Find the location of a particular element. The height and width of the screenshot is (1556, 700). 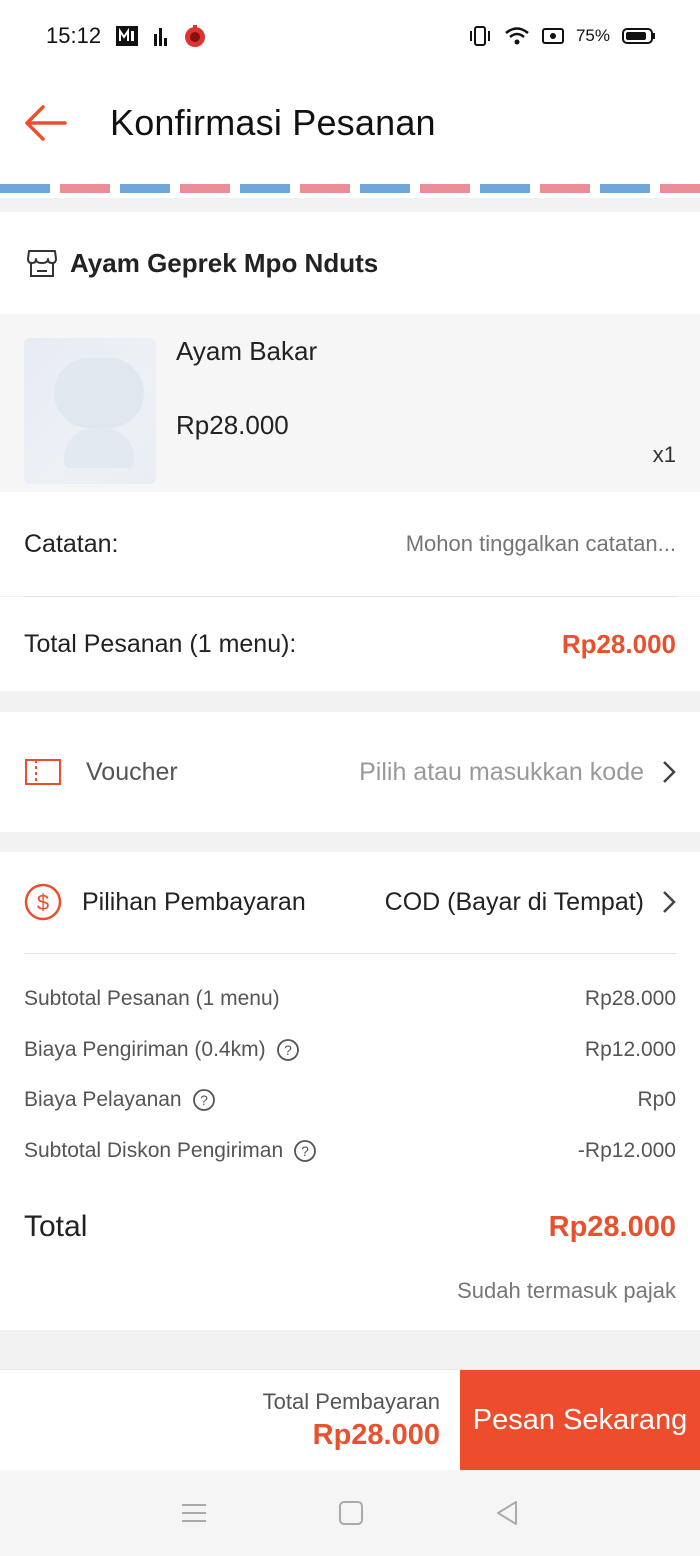

app-header: Konfirmasi Pesanan is located at coordinates (350, 123).